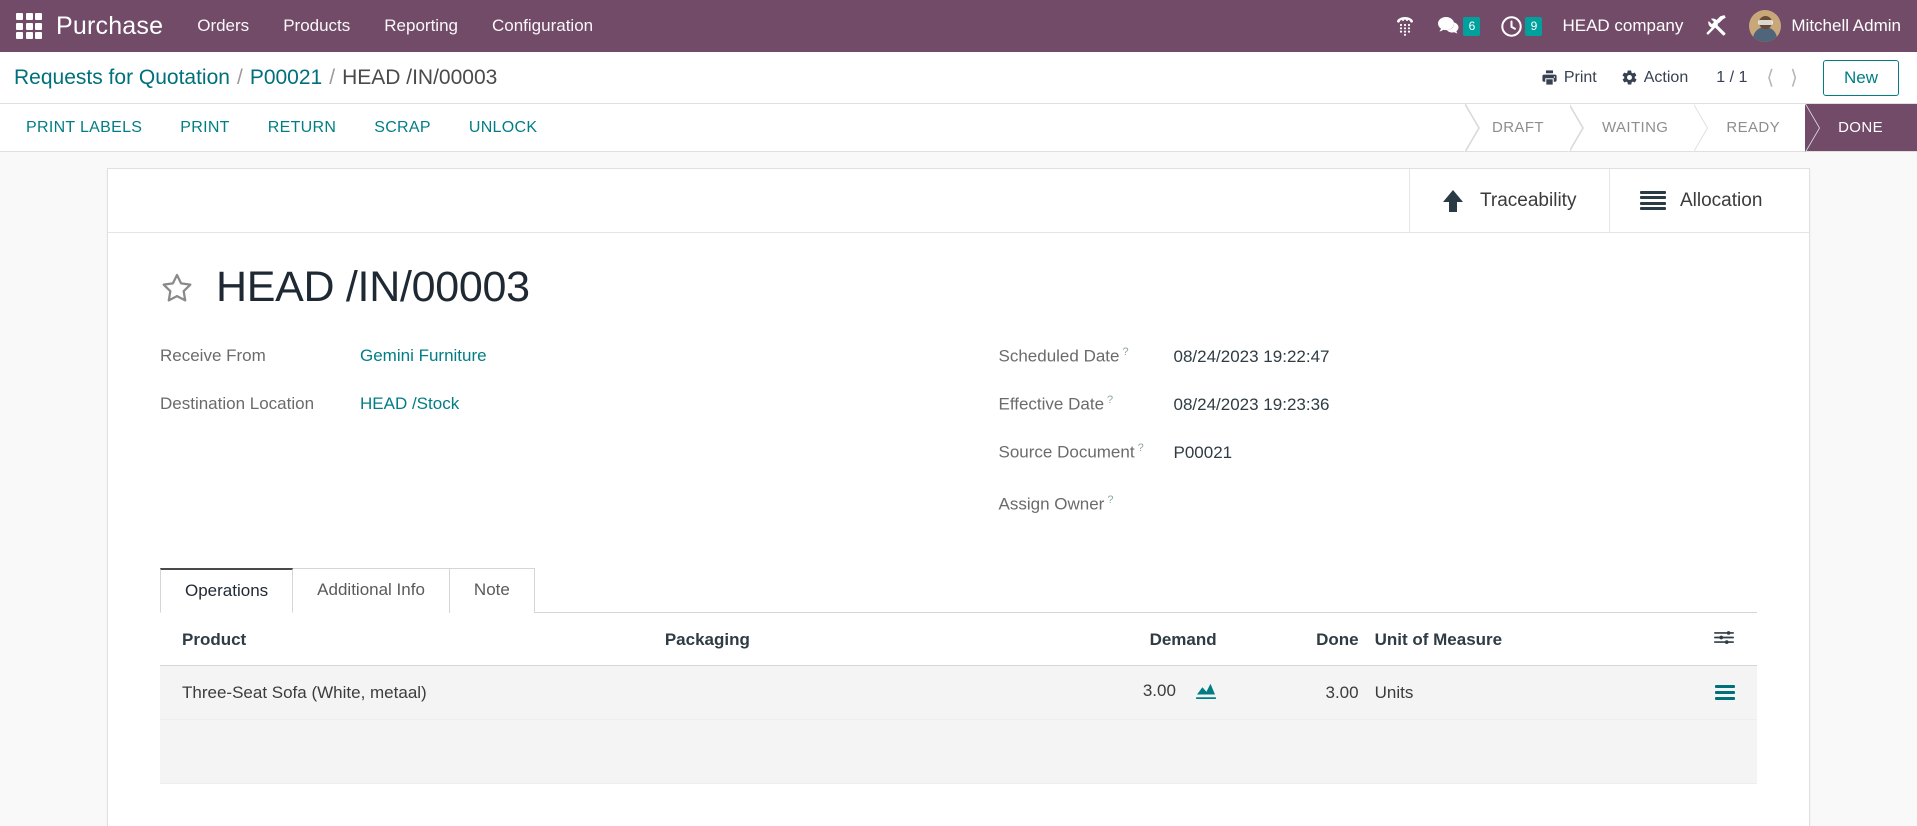 The image size is (1917, 826). Describe the element at coordinates (122, 78) in the screenshot. I see `breadcrumb-root: Requests for Quotation` at that location.